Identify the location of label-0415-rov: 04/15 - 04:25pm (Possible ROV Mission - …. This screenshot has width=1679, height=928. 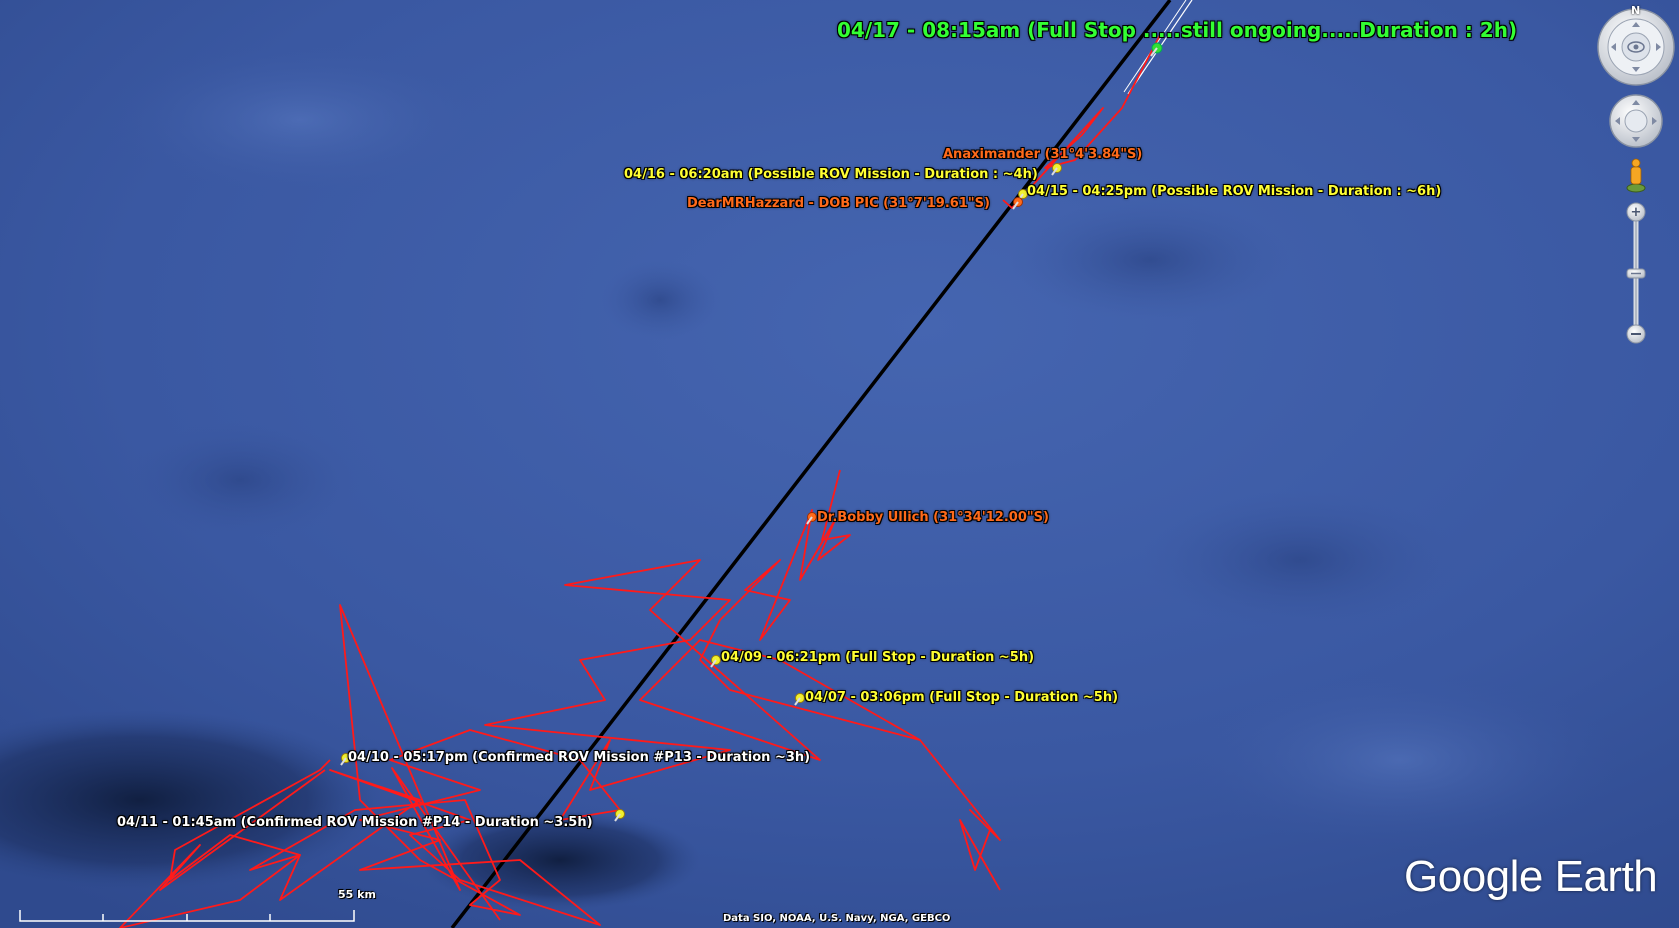
(1234, 191).